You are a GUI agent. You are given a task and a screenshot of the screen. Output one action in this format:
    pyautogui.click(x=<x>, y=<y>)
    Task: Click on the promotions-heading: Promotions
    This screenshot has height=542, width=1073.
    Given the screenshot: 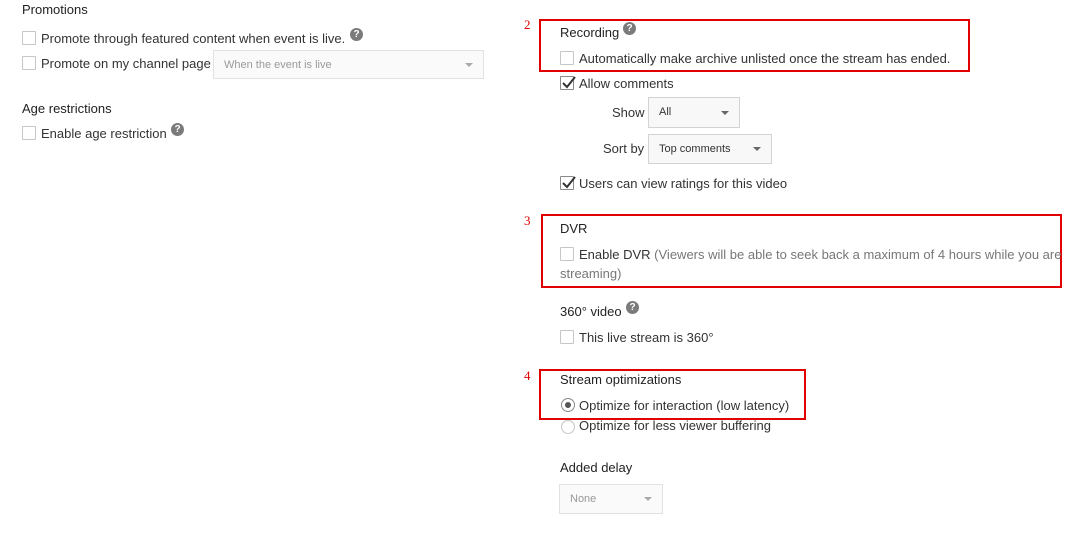 What is the action you would take?
    pyautogui.click(x=55, y=9)
    